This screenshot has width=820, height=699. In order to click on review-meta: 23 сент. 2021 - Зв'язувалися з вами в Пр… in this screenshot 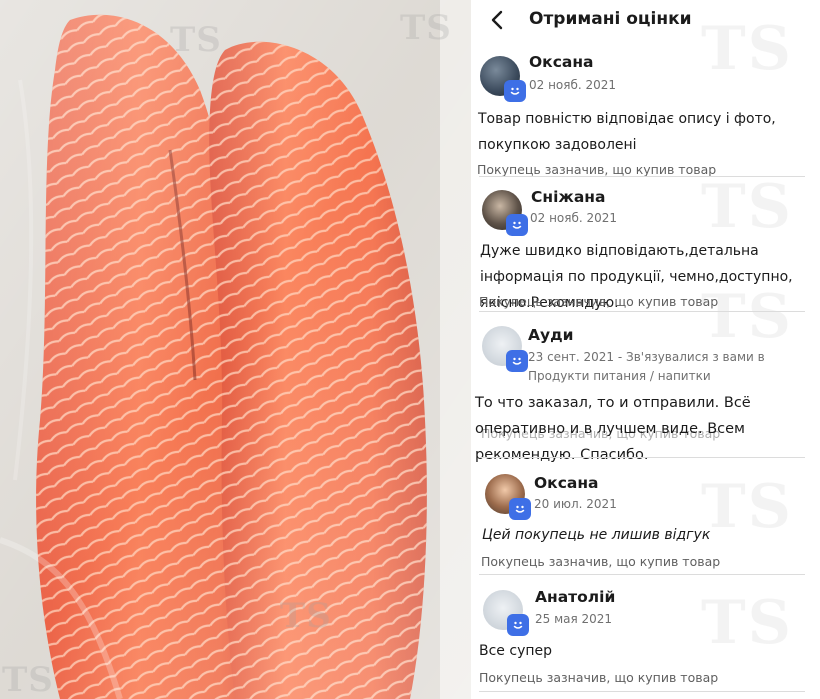, I will do `click(673, 367)`.